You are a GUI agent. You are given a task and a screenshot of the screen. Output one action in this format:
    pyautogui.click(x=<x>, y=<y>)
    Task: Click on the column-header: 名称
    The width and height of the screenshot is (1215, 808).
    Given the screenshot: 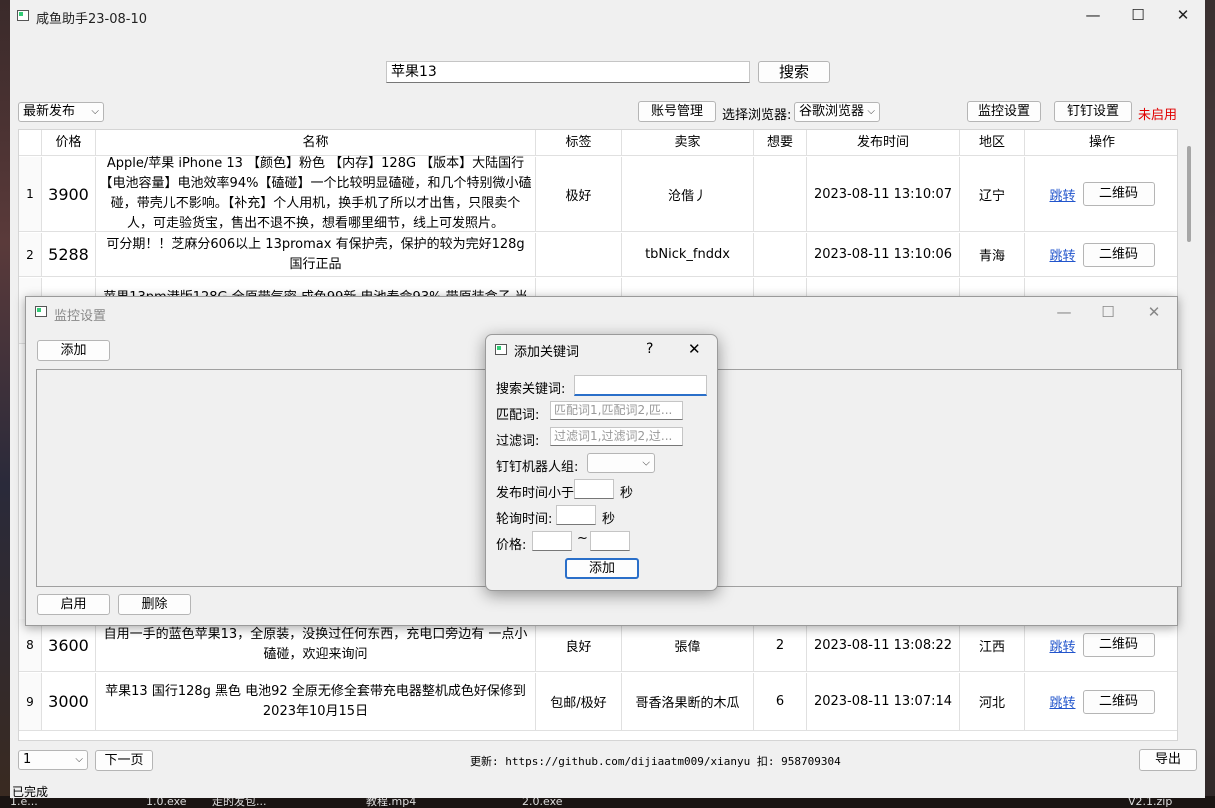 What is the action you would take?
    pyautogui.click(x=316, y=143)
    